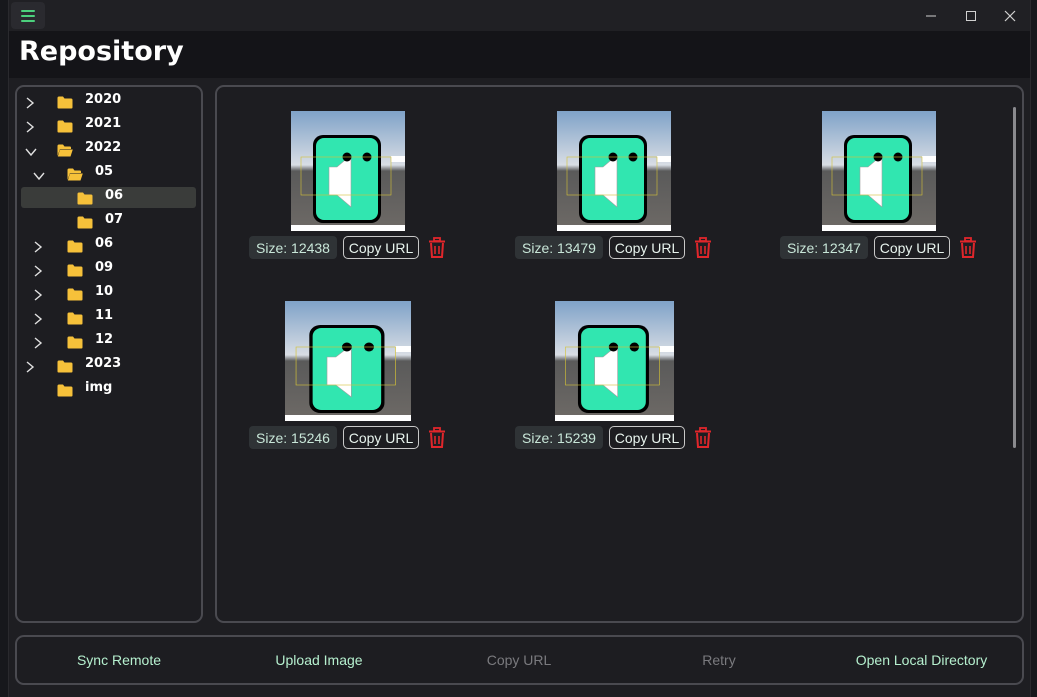 This screenshot has width=1037, height=697. I want to click on tree-item-label: 2021, so click(103, 123).